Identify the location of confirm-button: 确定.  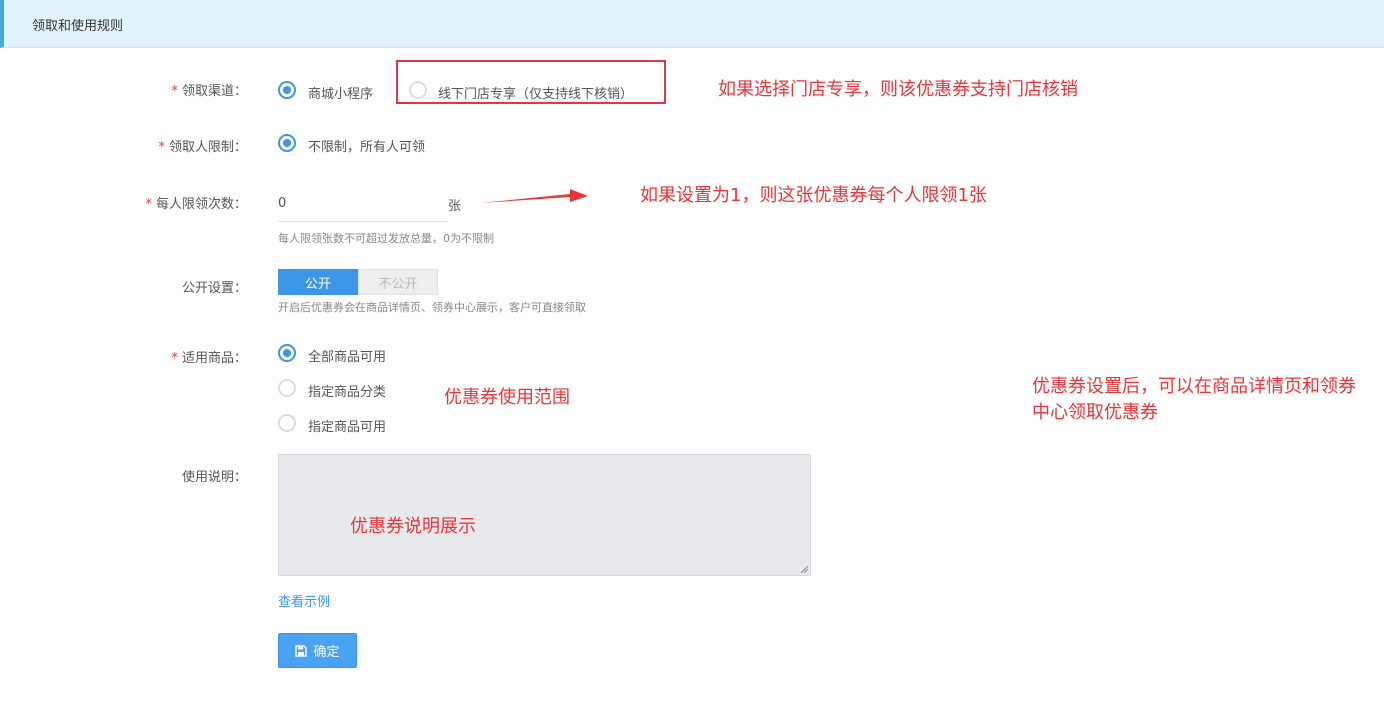
(317, 650).